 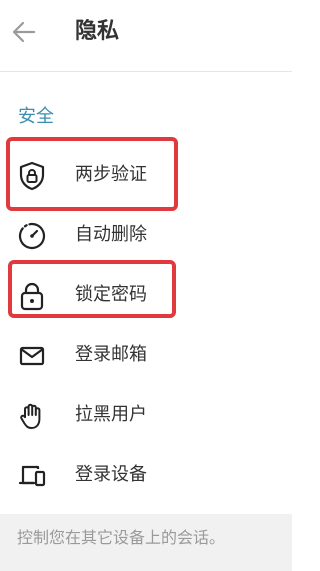 I want to click on devices-icon, so click(x=32, y=476).